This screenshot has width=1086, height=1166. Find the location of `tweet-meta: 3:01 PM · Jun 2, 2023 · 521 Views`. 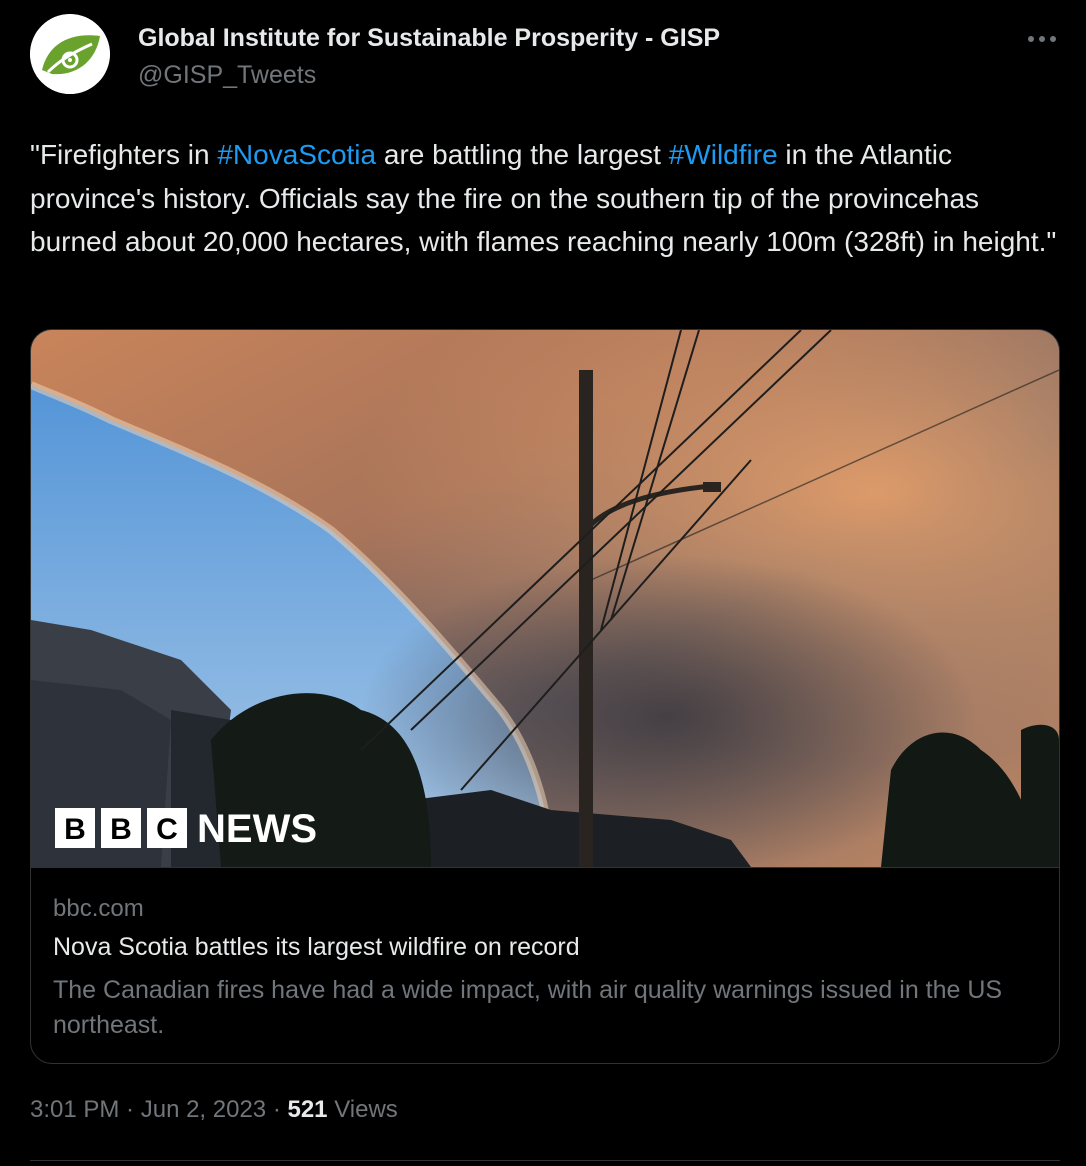

tweet-meta: 3:01 PM · Jun 2, 2023 · 521 Views is located at coordinates (214, 1110).